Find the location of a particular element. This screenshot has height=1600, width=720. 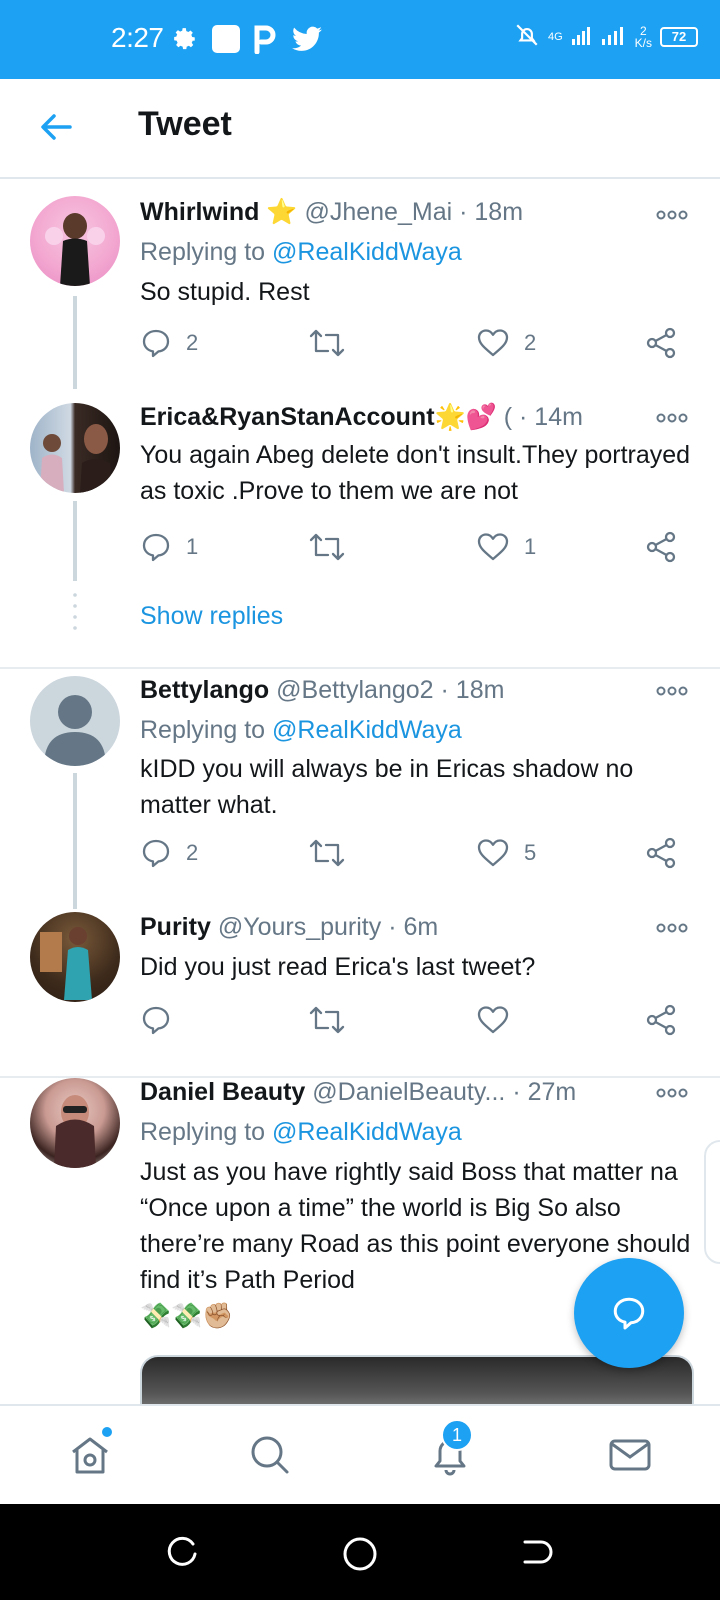

messages-tab is located at coordinates (630, 1455).